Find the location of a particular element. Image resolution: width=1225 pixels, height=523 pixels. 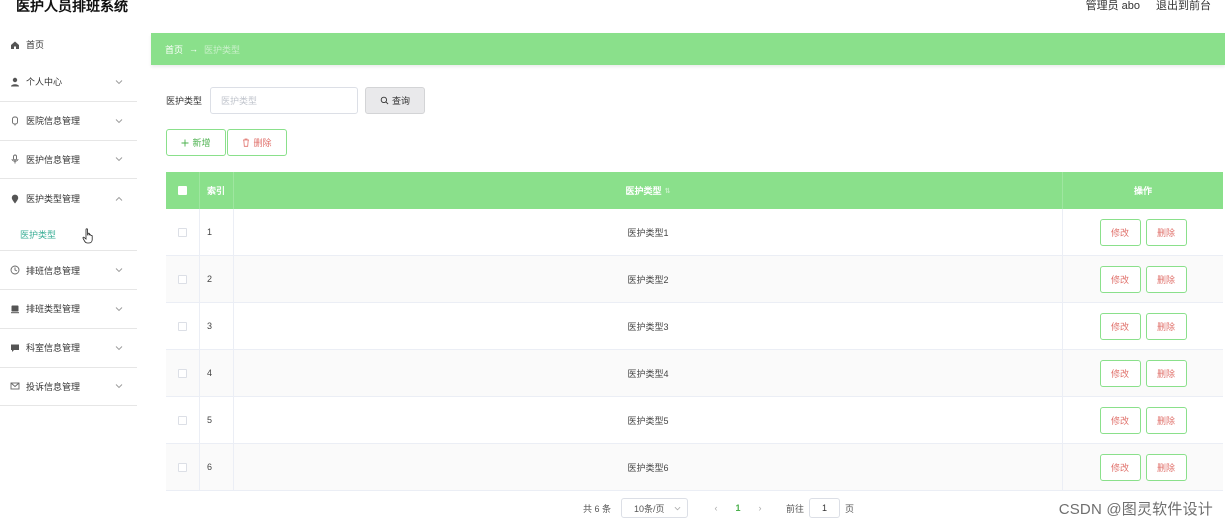

sidebar-item-label: 个人中心 is located at coordinates (44, 82).